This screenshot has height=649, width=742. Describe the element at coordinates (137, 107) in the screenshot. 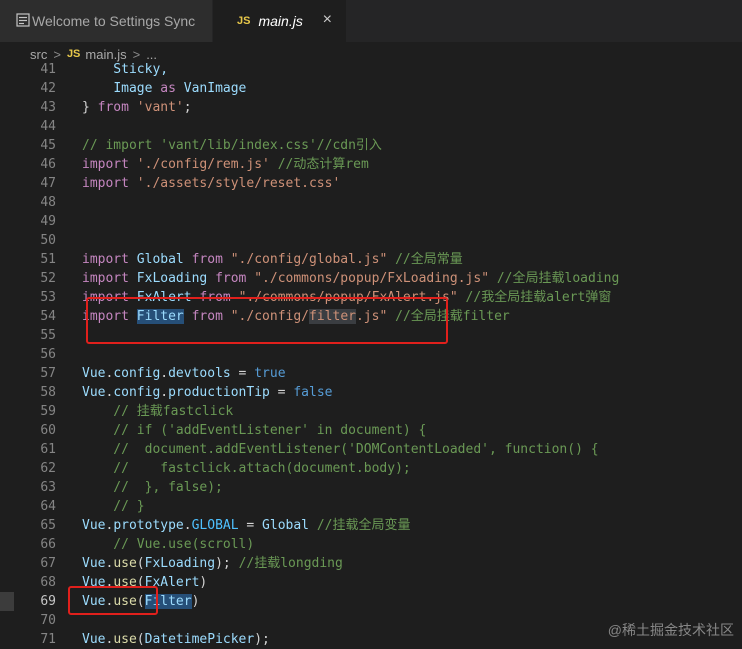

I see `code-line: } from 'vant';` at that location.